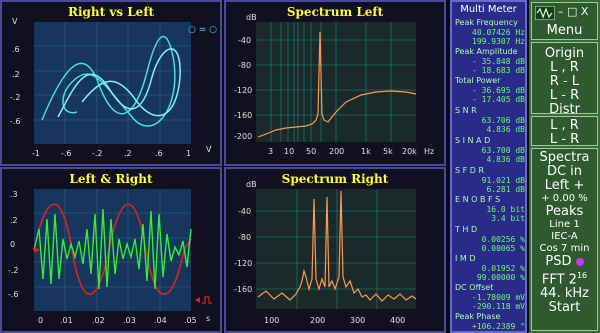 The image size is (600, 333). I want to click on xy-y-axis-label: V, so click(15, 21).